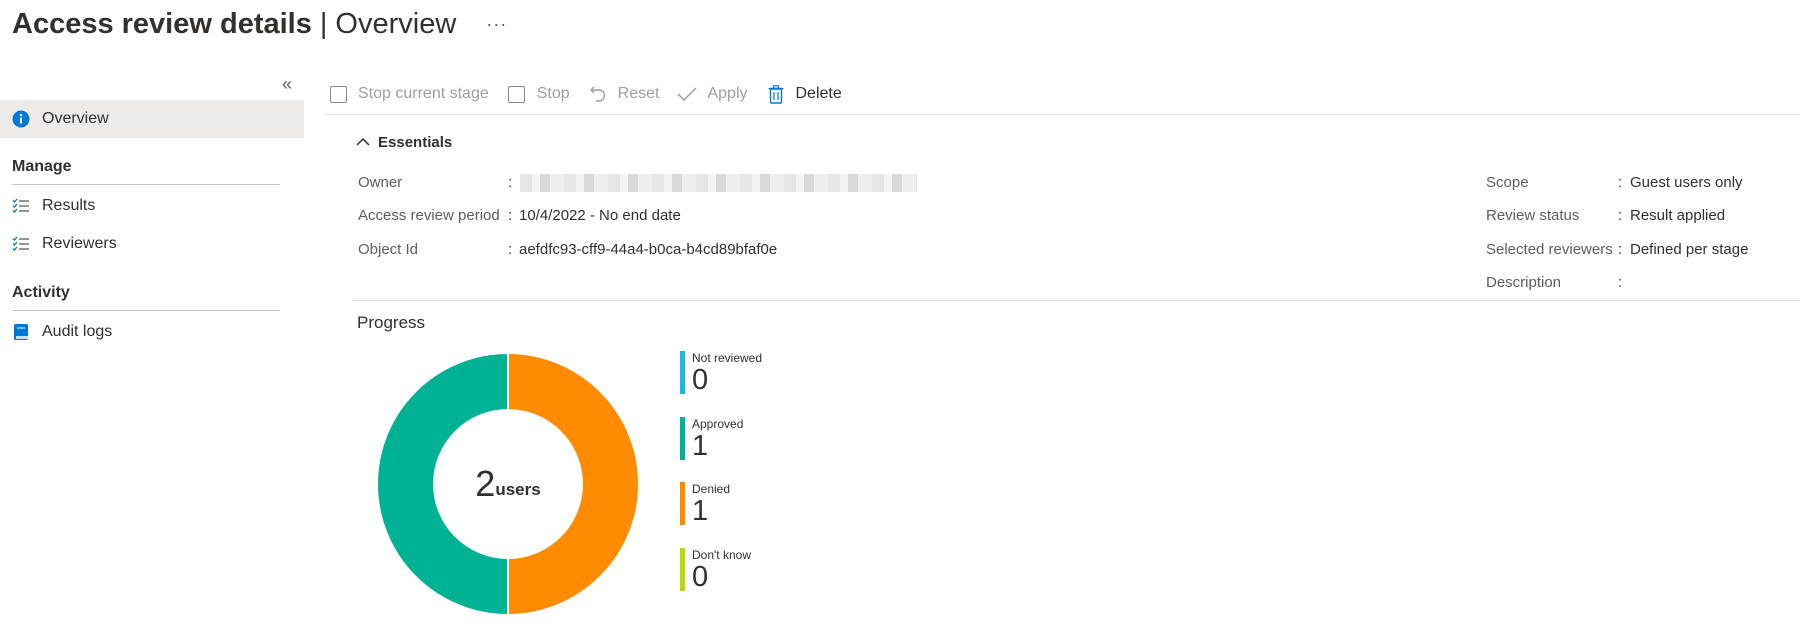 The height and width of the screenshot is (643, 1800). What do you see at coordinates (152, 206) in the screenshot?
I see `sidebar-item-results: Results` at bounding box center [152, 206].